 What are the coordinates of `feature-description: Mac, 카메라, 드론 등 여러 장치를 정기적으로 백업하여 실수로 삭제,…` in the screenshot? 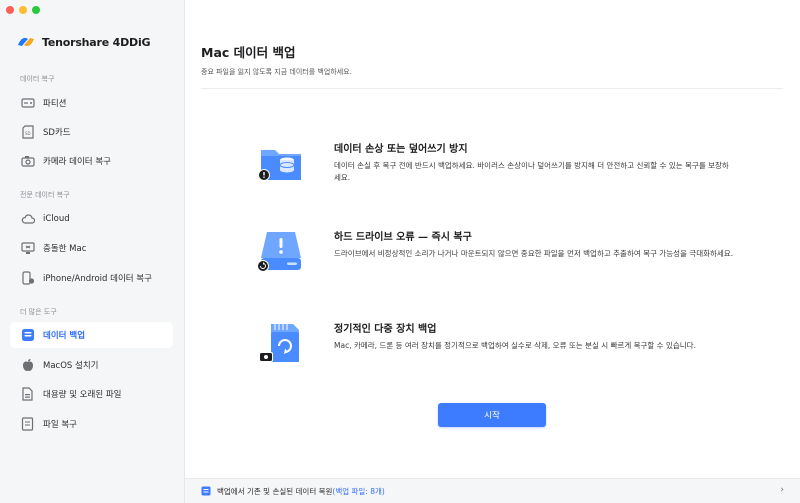 It's located at (515, 345).